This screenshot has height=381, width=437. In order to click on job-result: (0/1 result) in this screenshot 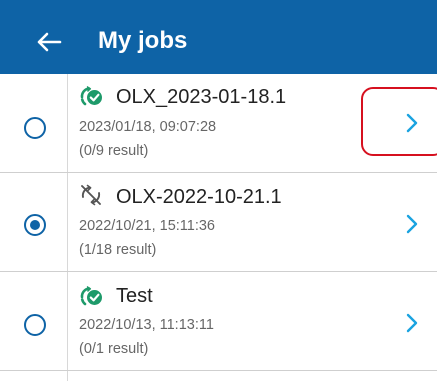, I will do `click(114, 349)`.